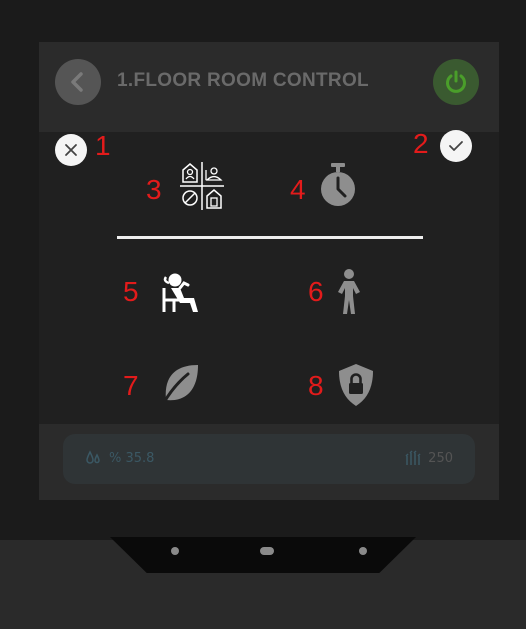  I want to click on standby-mode-button, so click(349, 294).